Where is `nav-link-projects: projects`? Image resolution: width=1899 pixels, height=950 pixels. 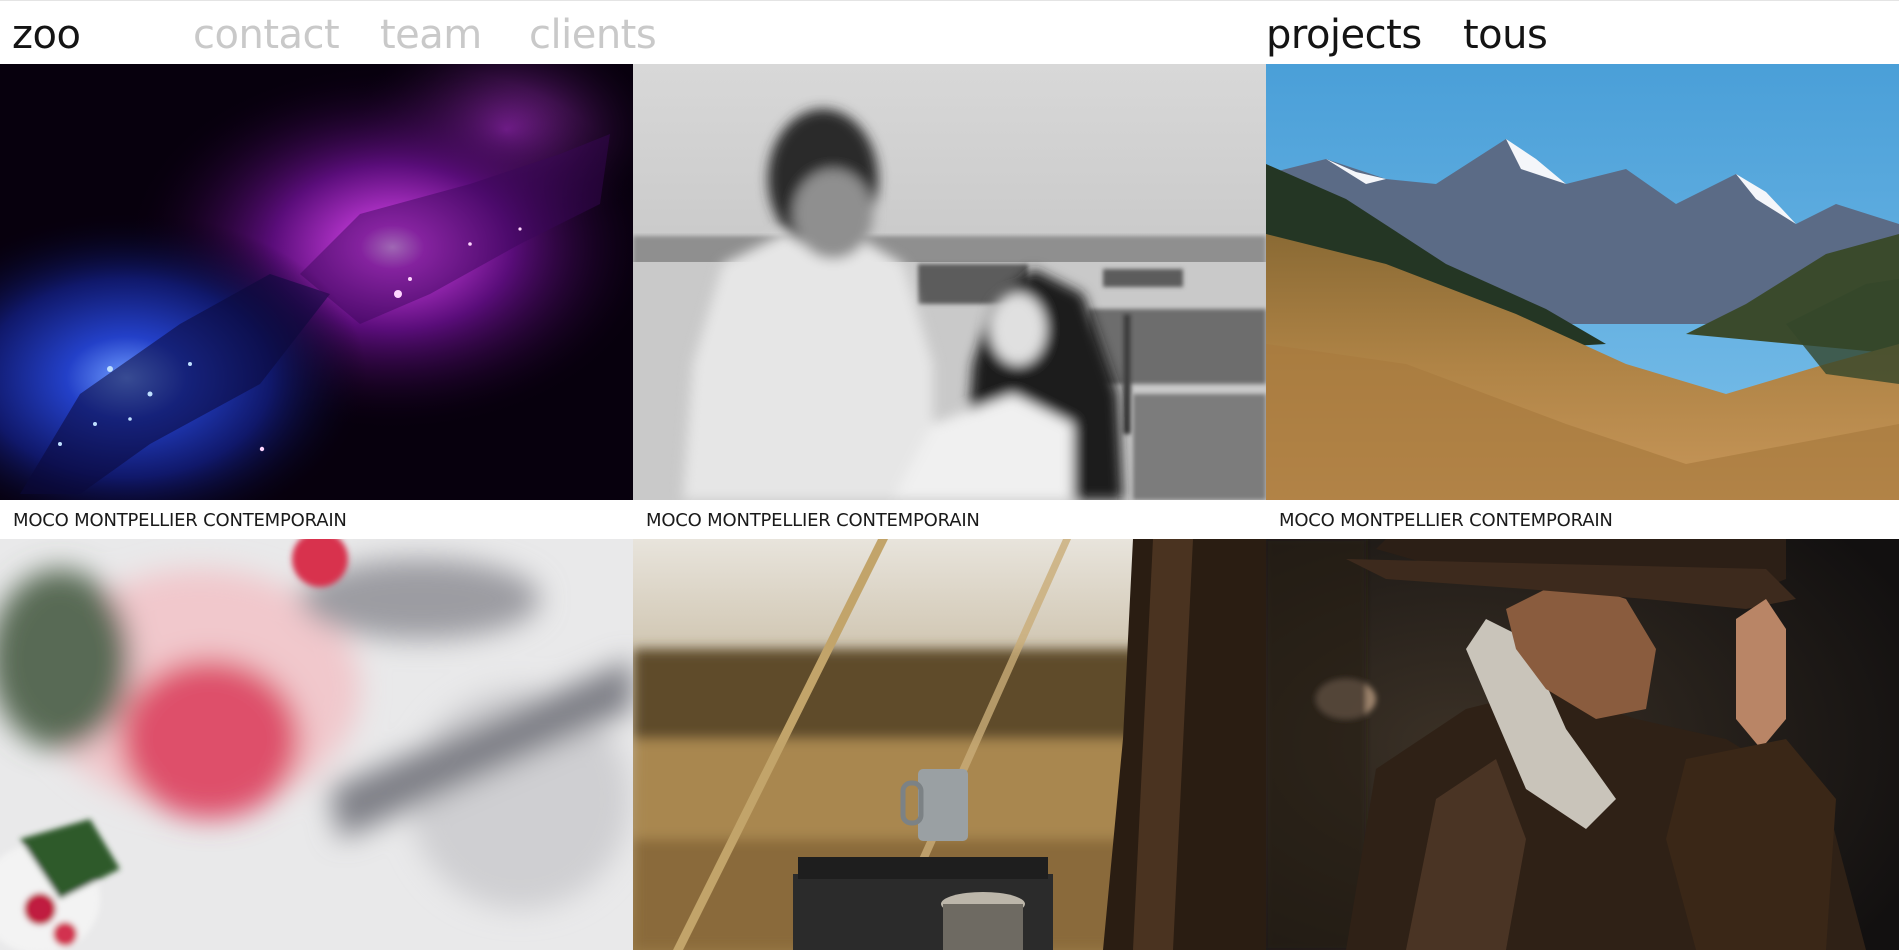
nav-link-projects: projects is located at coordinates (1344, 35).